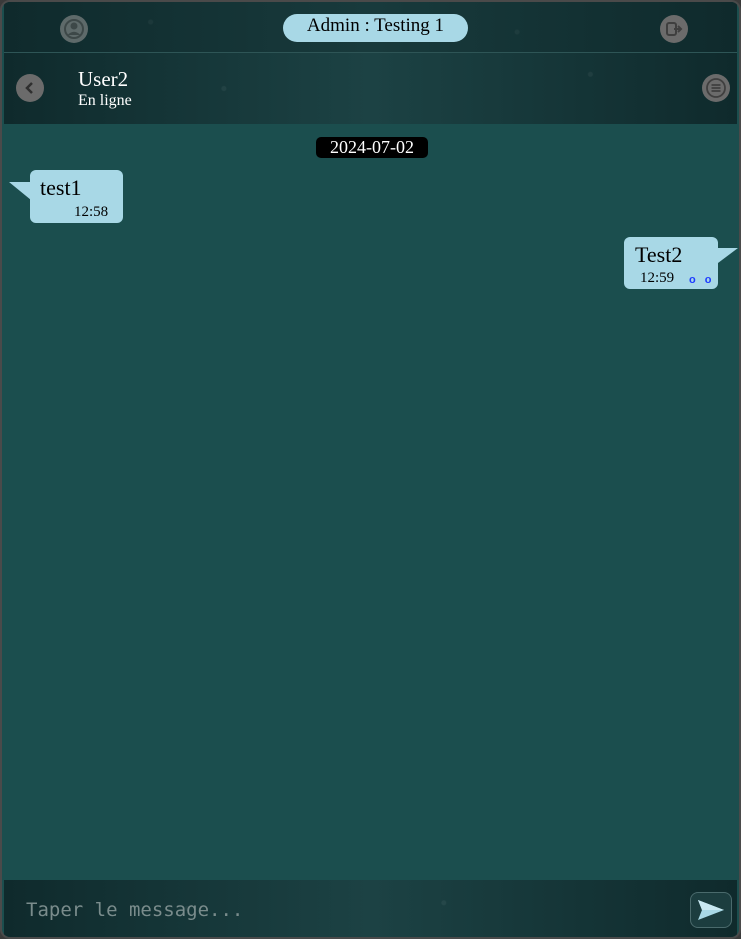 Image resolution: width=741 pixels, height=939 pixels. What do you see at coordinates (702, 280) in the screenshot?
I see `read-receipt-icon: o o` at bounding box center [702, 280].